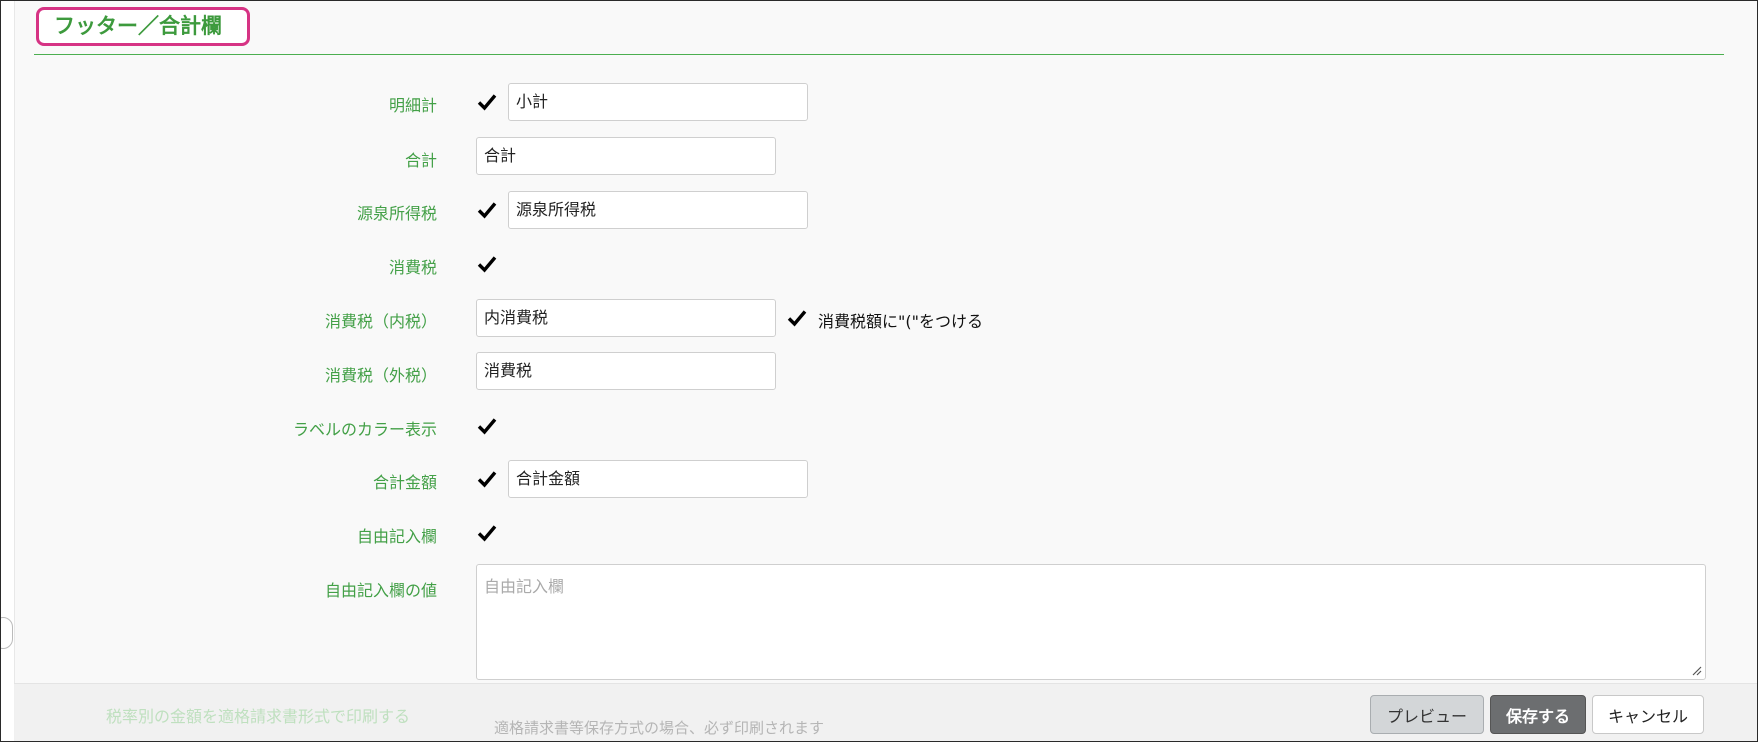 The image size is (1758, 742). I want to click on checkbox-gensen, so click(486, 209).